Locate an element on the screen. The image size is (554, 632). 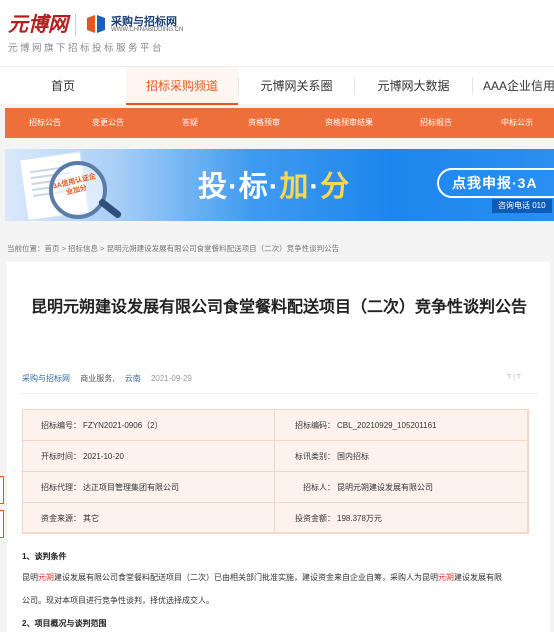
main-nav: 首页 招标采购频道 元博网关系圈 元博网大数据 AAA企业信用 is located at coordinates (277, 85).